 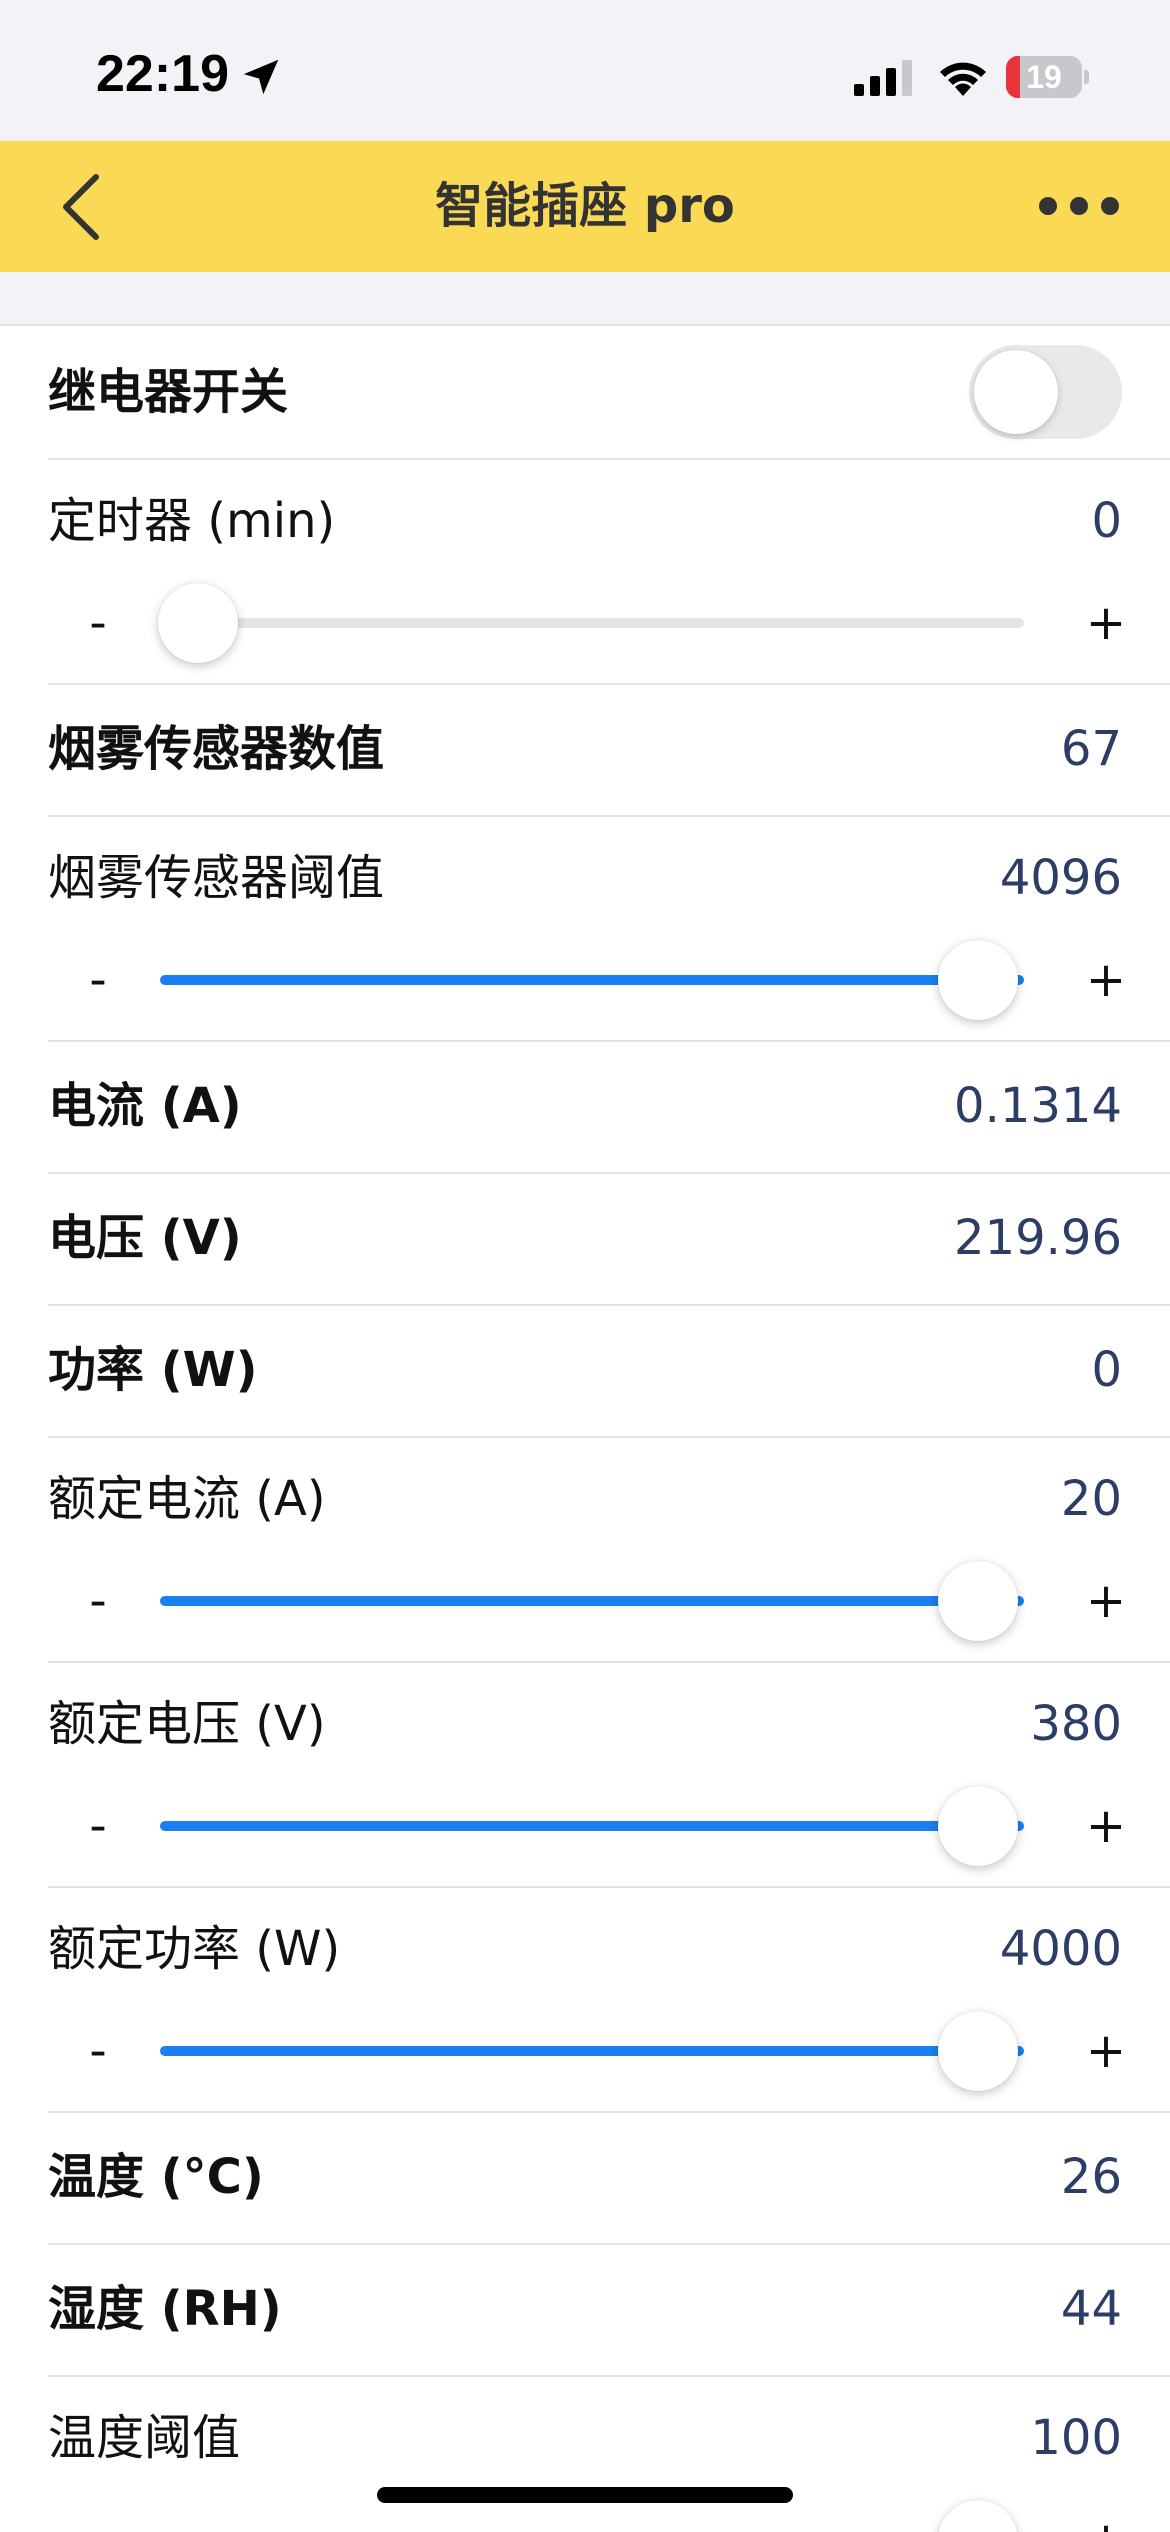 I want to click on battery-nub, so click(x=1086, y=77).